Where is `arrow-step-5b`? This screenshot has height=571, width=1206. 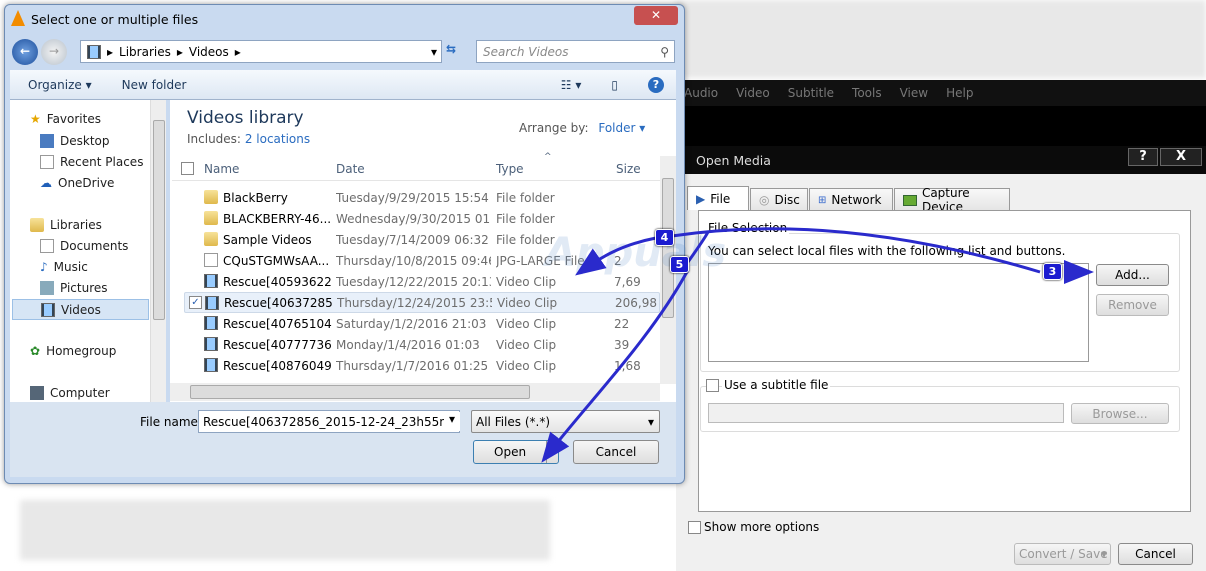 arrow-step-5b is located at coordinates (698, 247).